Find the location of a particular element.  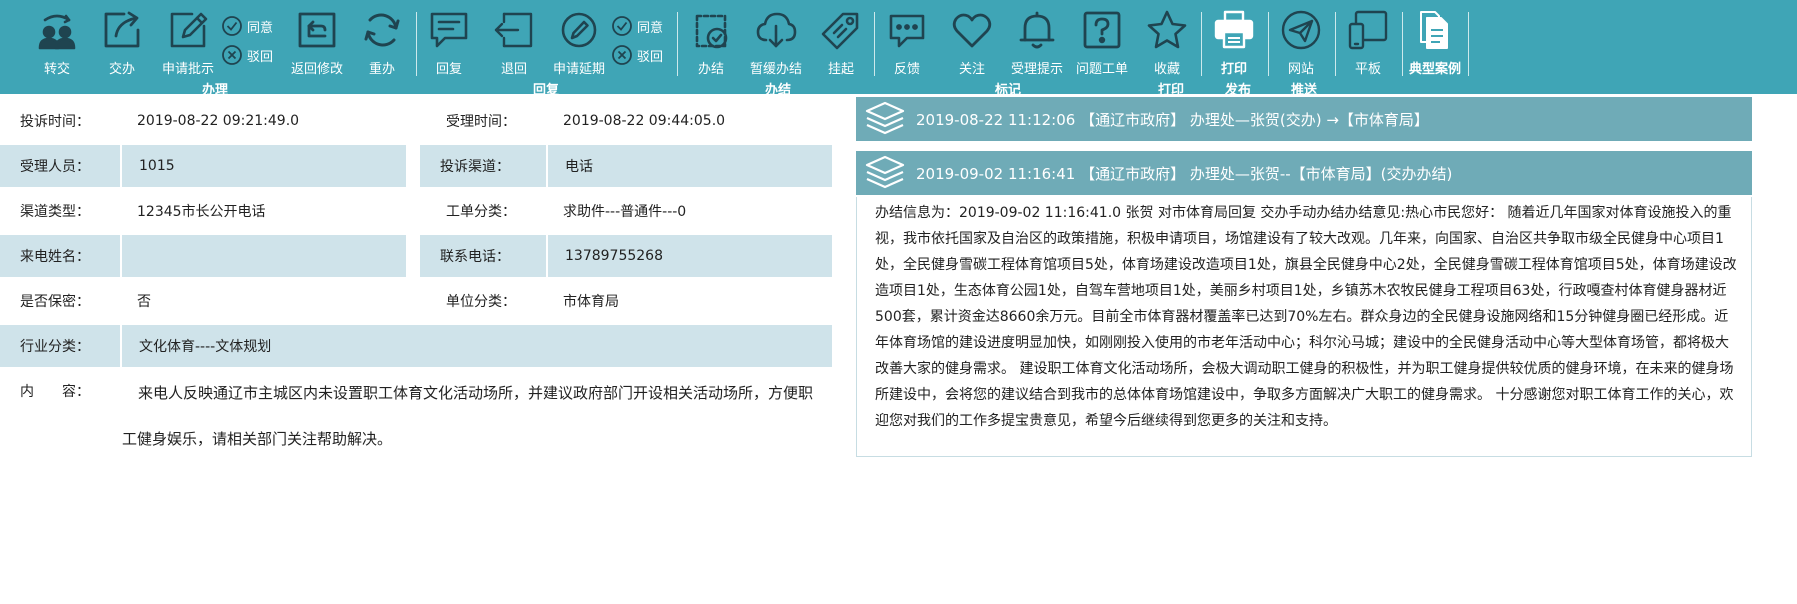

approve-button: 同意 is located at coordinates (247, 26).